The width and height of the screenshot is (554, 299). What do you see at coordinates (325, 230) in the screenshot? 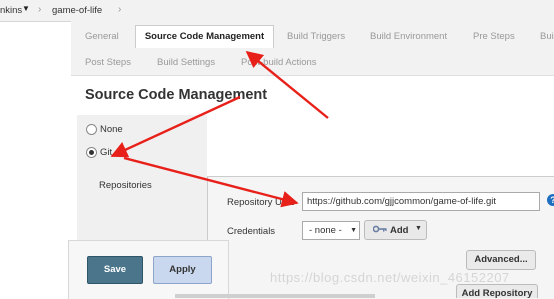
I see `credentials-value: - none -` at bounding box center [325, 230].